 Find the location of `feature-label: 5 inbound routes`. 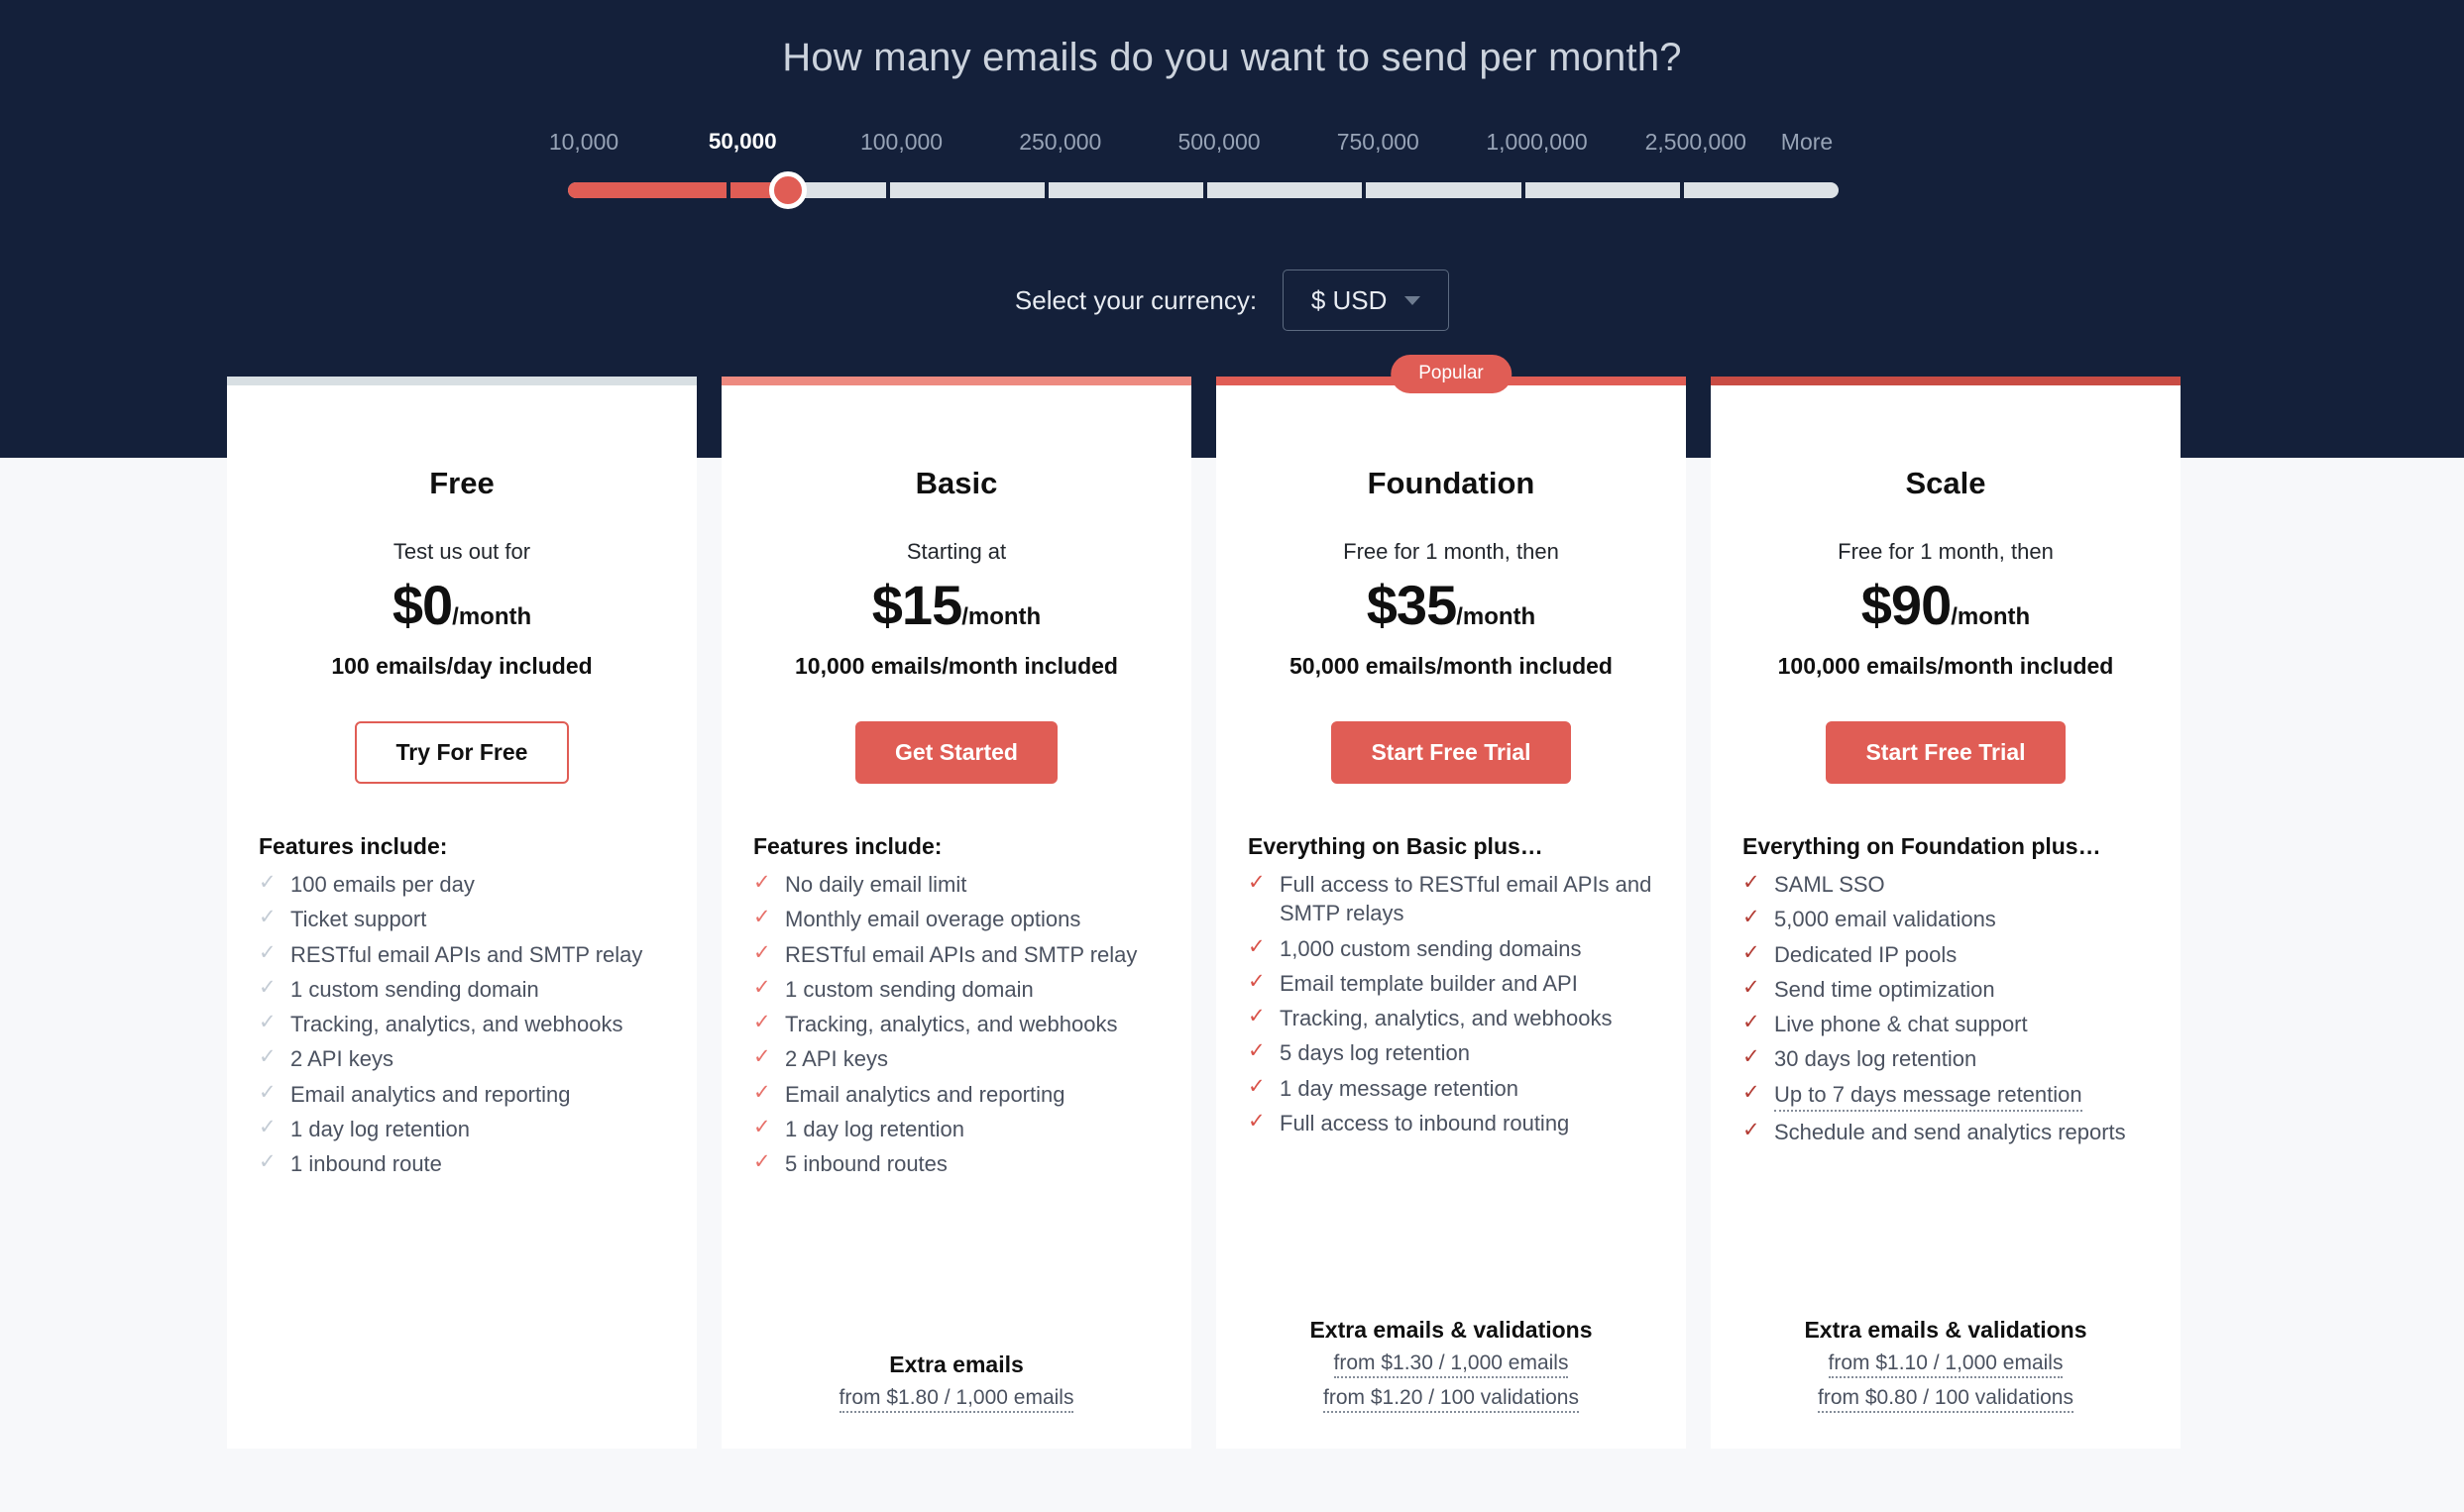

feature-label: 5 inbound routes is located at coordinates (866, 1164).